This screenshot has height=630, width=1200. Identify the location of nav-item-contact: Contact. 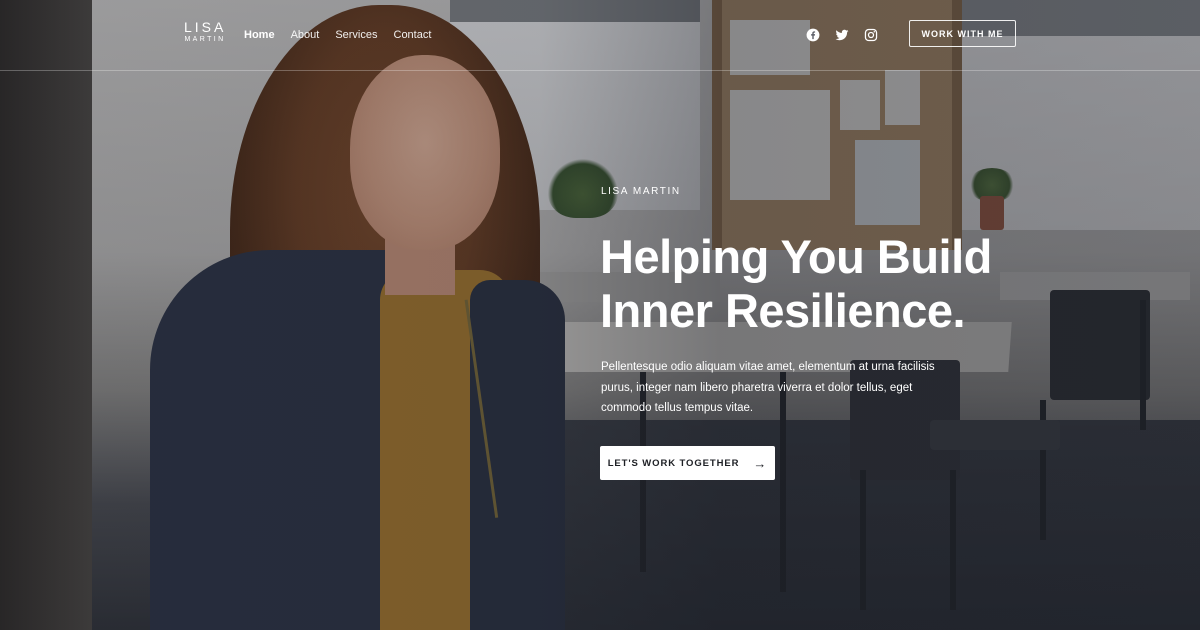
(413, 35).